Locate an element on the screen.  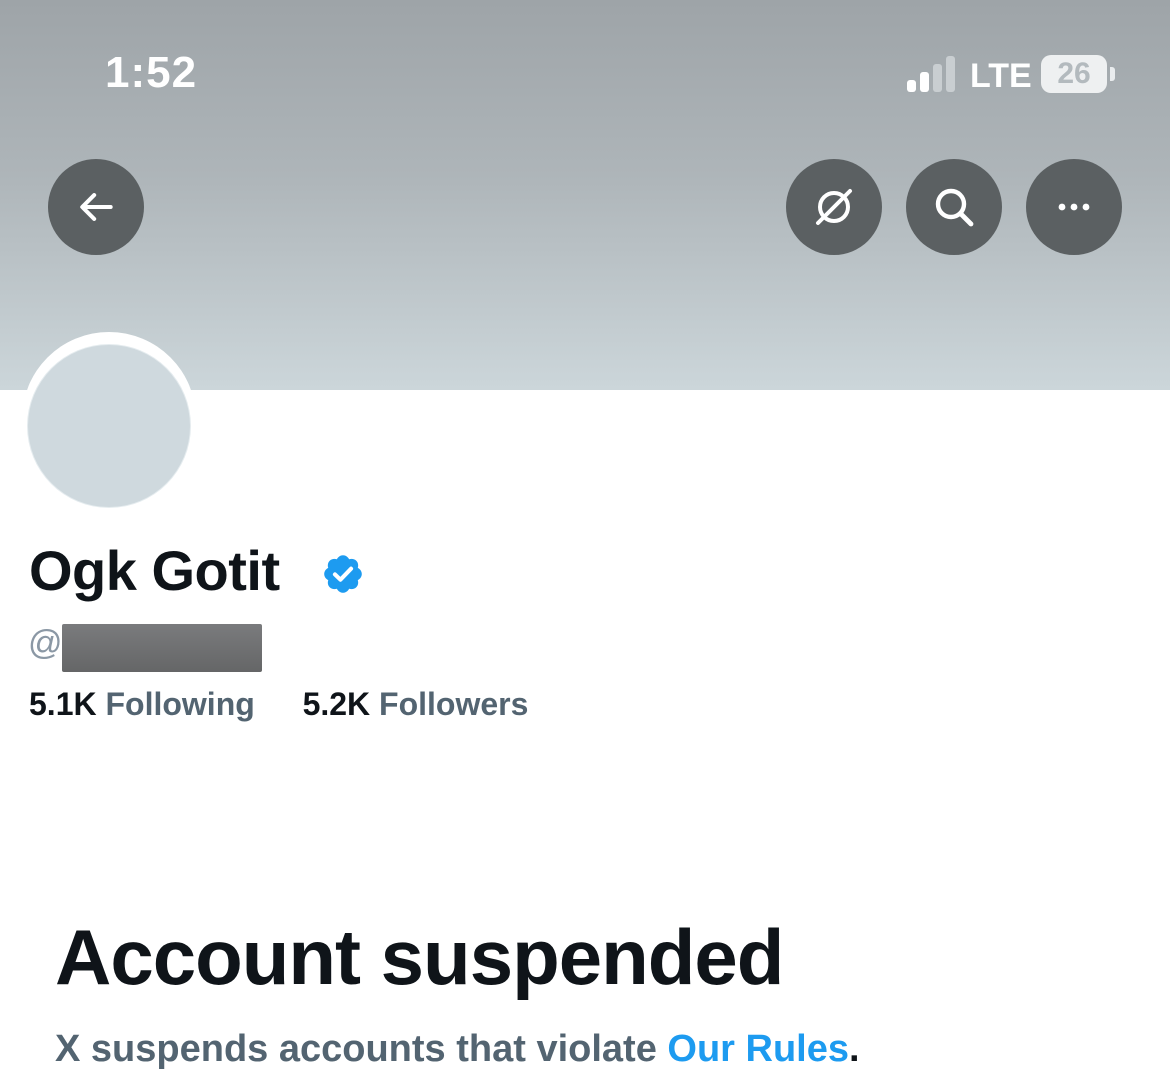
display-name: Ogk Gotit is located at coordinates (154, 570).